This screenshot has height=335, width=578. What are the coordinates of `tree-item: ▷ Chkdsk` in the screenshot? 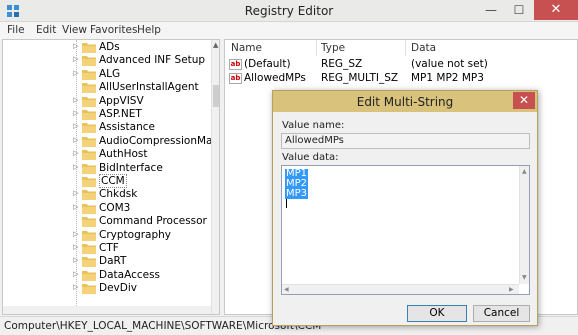 It's located at (106, 194).